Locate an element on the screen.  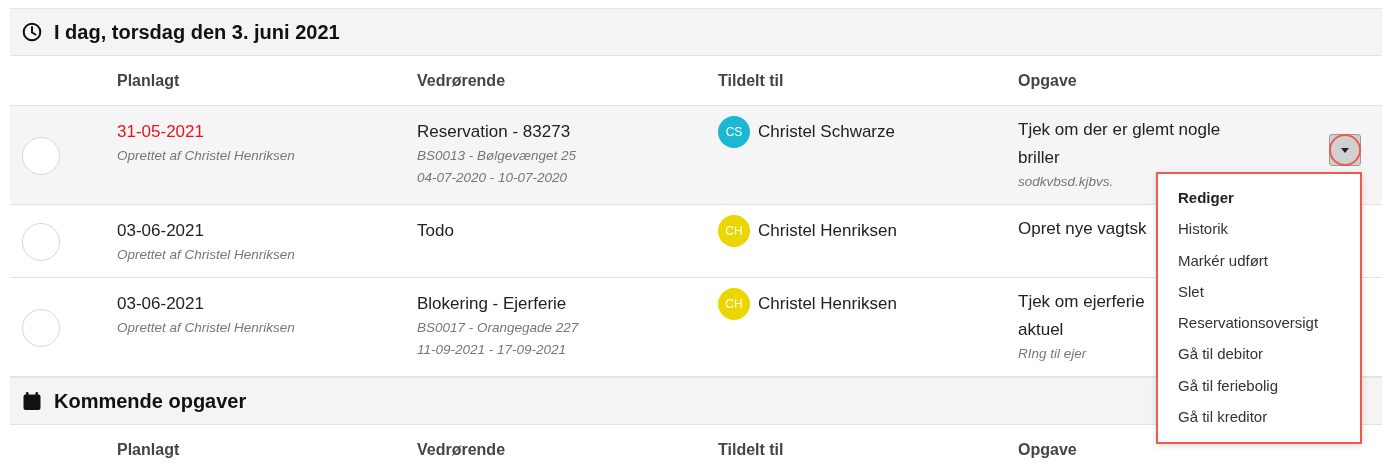
section-title: I dag, torsdag den 3. juni 2021 is located at coordinates (197, 32).